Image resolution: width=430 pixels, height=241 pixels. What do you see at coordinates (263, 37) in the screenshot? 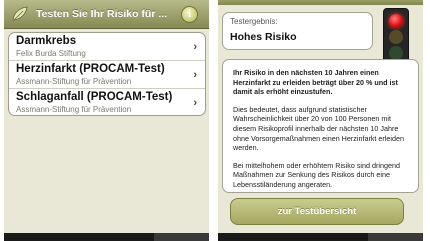
I see `result-value: Hohes Risiko` at bounding box center [263, 37].